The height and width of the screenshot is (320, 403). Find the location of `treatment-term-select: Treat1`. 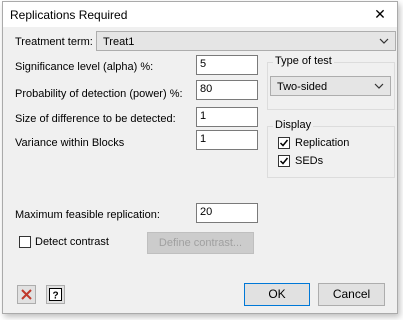

treatment-term-select: Treat1 is located at coordinates (246, 41).